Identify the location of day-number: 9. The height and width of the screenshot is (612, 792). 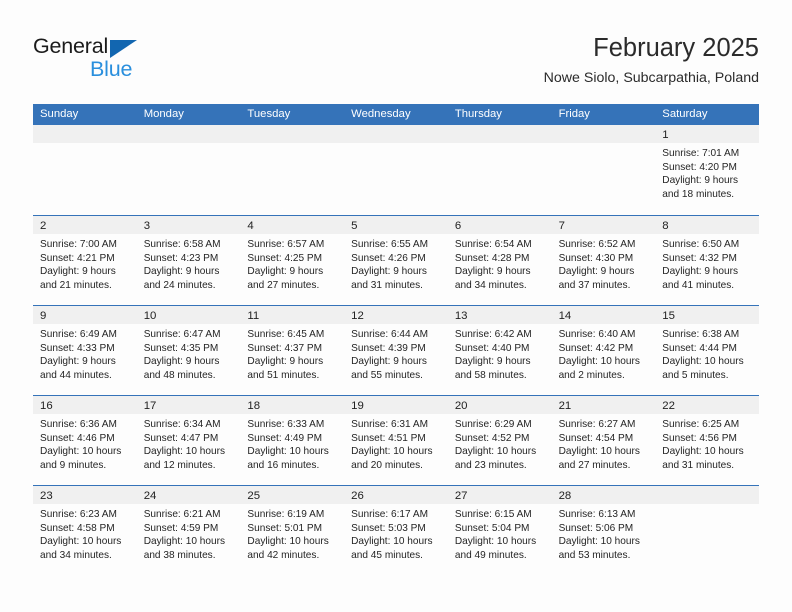
(43, 316).